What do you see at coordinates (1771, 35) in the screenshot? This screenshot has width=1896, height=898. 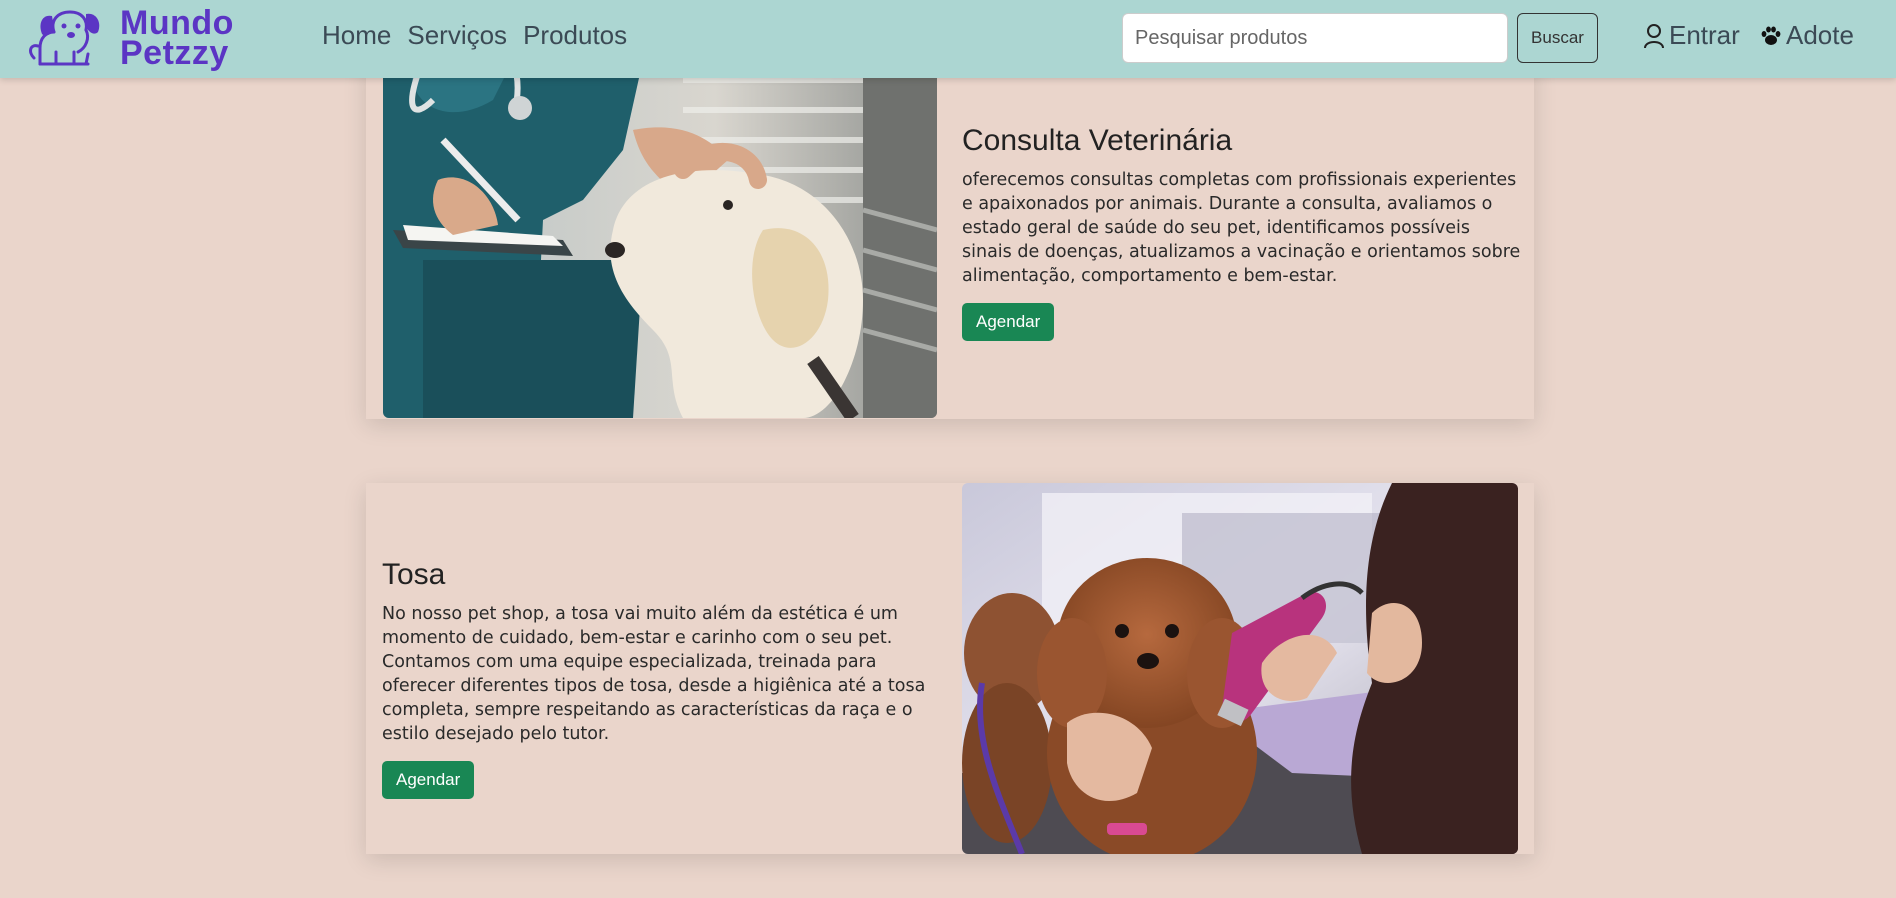 I see `paw-icon` at bounding box center [1771, 35].